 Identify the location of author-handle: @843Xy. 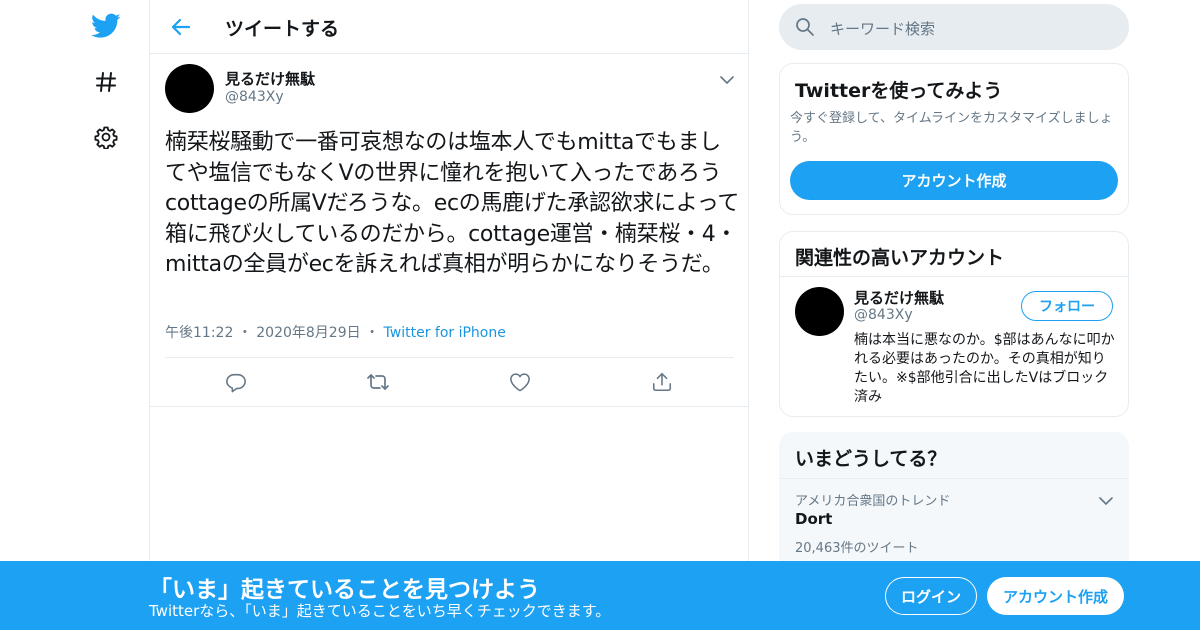
(254, 97).